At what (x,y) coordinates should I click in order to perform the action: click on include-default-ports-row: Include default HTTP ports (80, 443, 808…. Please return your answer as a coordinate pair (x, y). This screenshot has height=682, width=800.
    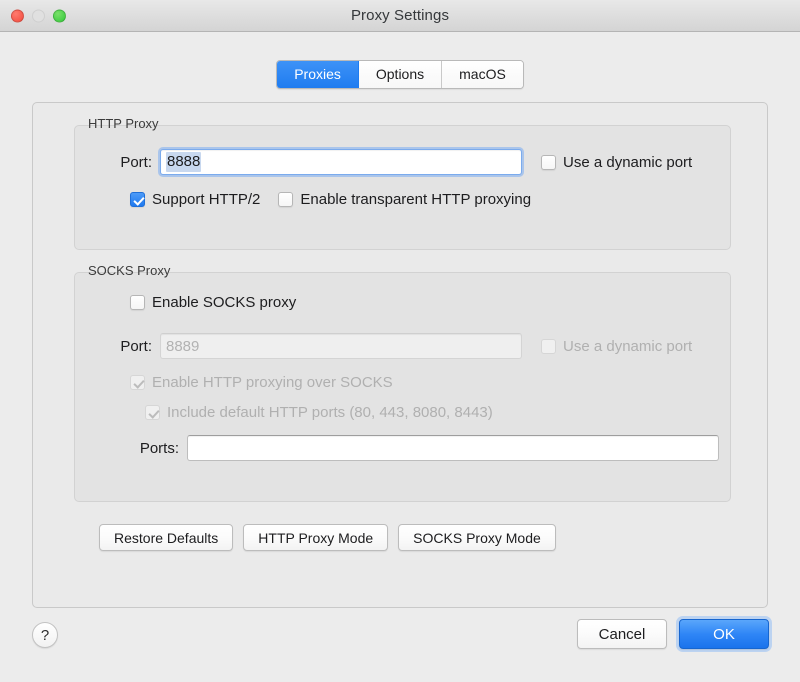
    Looking at the image, I should click on (319, 412).